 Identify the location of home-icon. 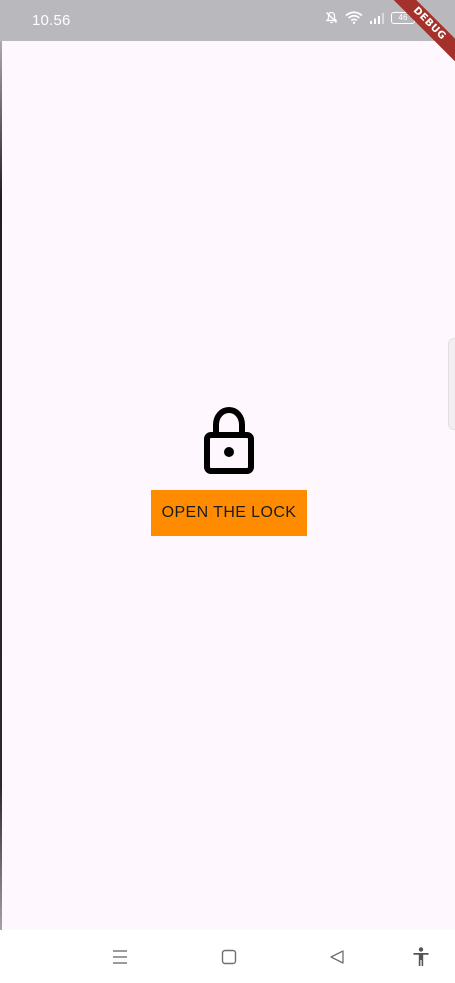
(229, 957).